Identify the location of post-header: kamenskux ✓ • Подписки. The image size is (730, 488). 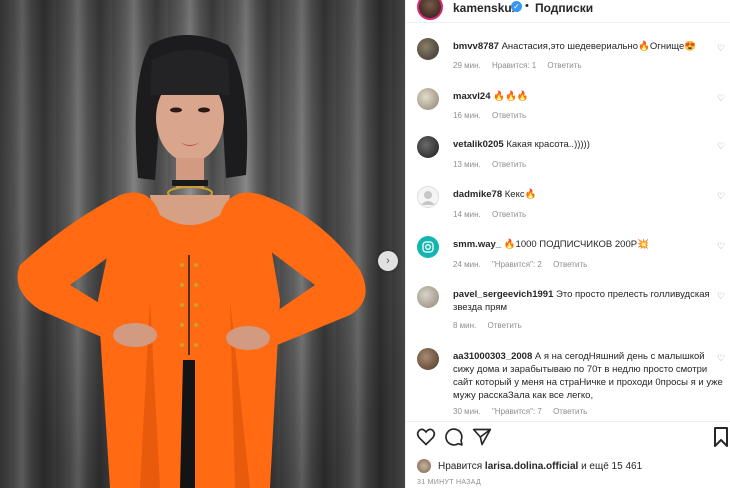
(568, 11).